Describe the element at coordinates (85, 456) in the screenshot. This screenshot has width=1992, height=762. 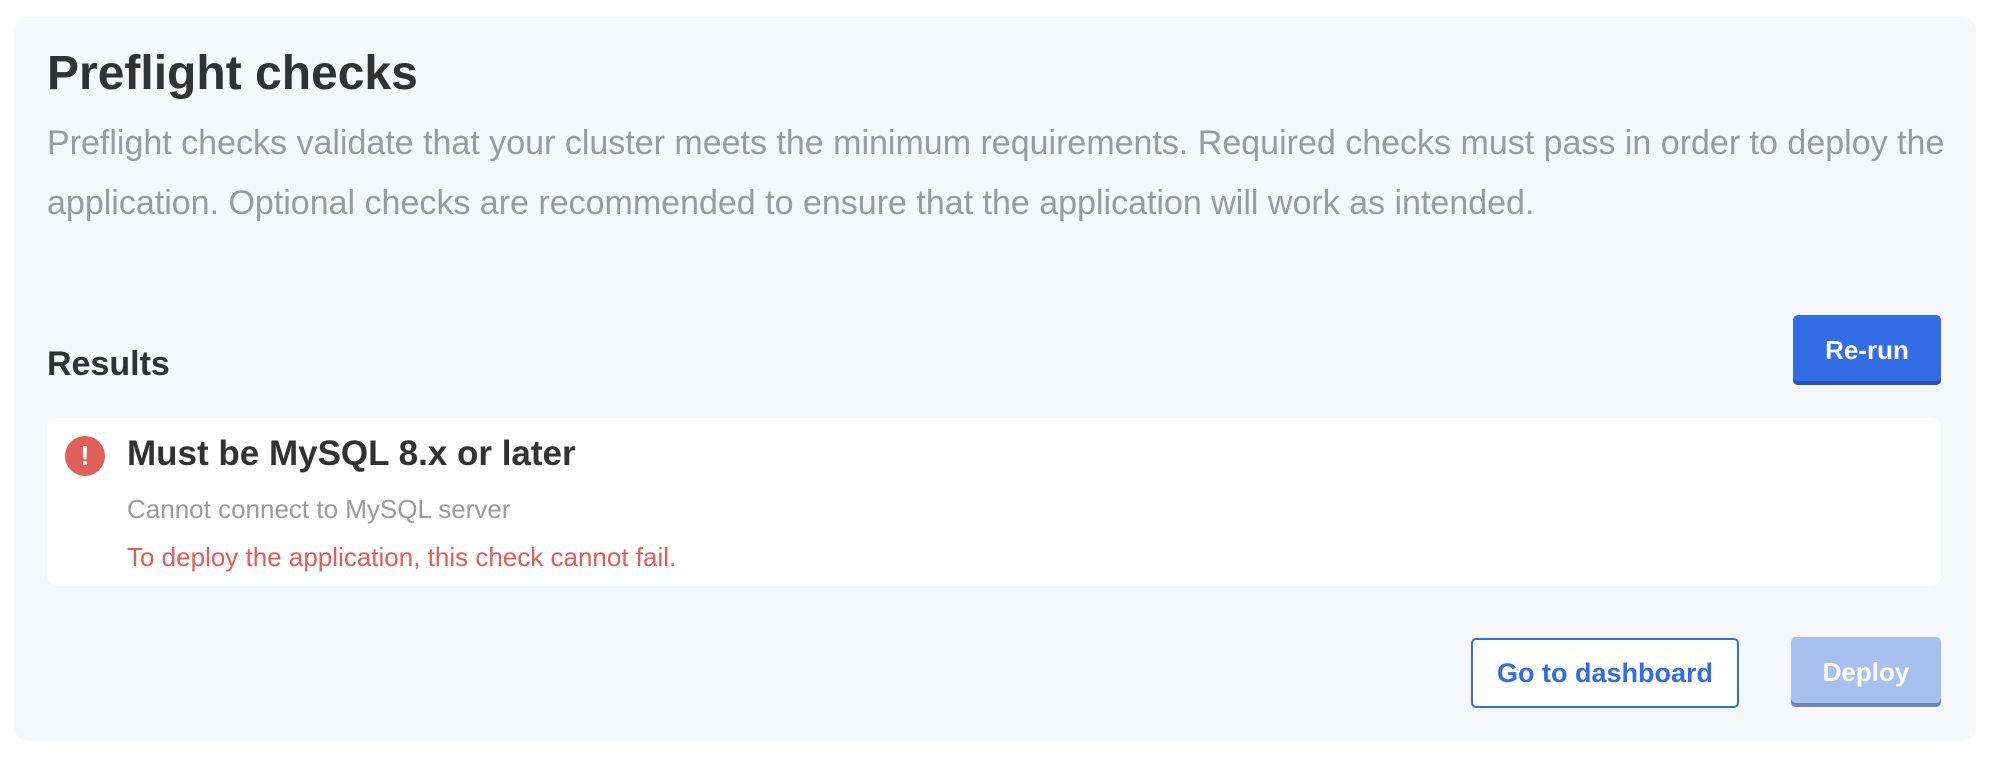
I see `exclamation-icon: !` at that location.